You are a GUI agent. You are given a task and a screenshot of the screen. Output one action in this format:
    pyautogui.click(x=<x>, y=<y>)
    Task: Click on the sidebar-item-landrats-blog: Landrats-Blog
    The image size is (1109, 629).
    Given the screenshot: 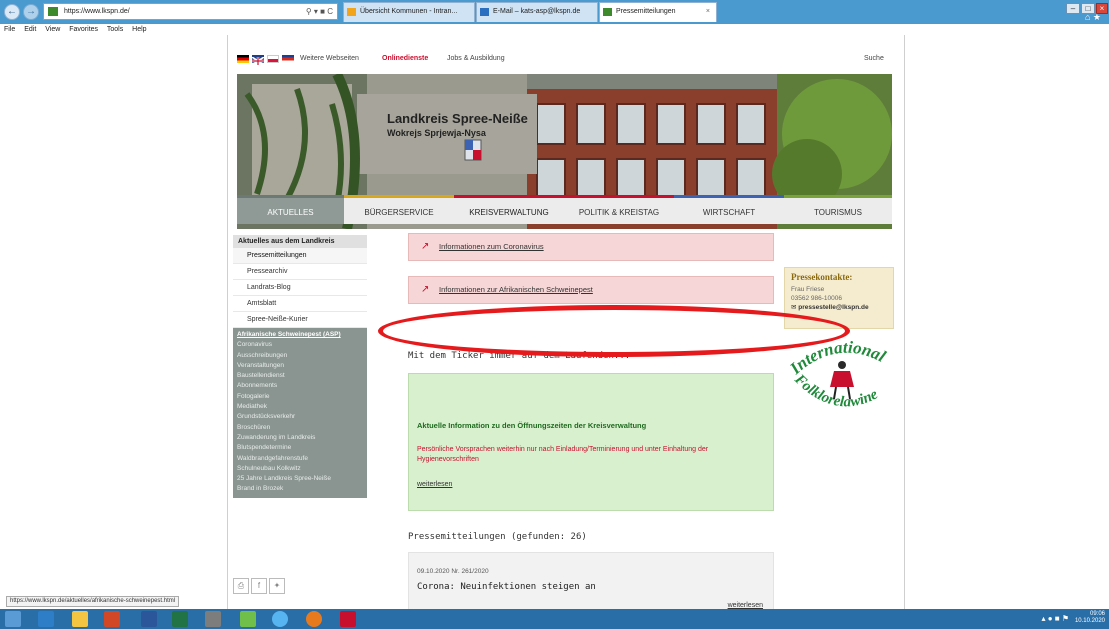 What is the action you would take?
    pyautogui.click(x=300, y=288)
    